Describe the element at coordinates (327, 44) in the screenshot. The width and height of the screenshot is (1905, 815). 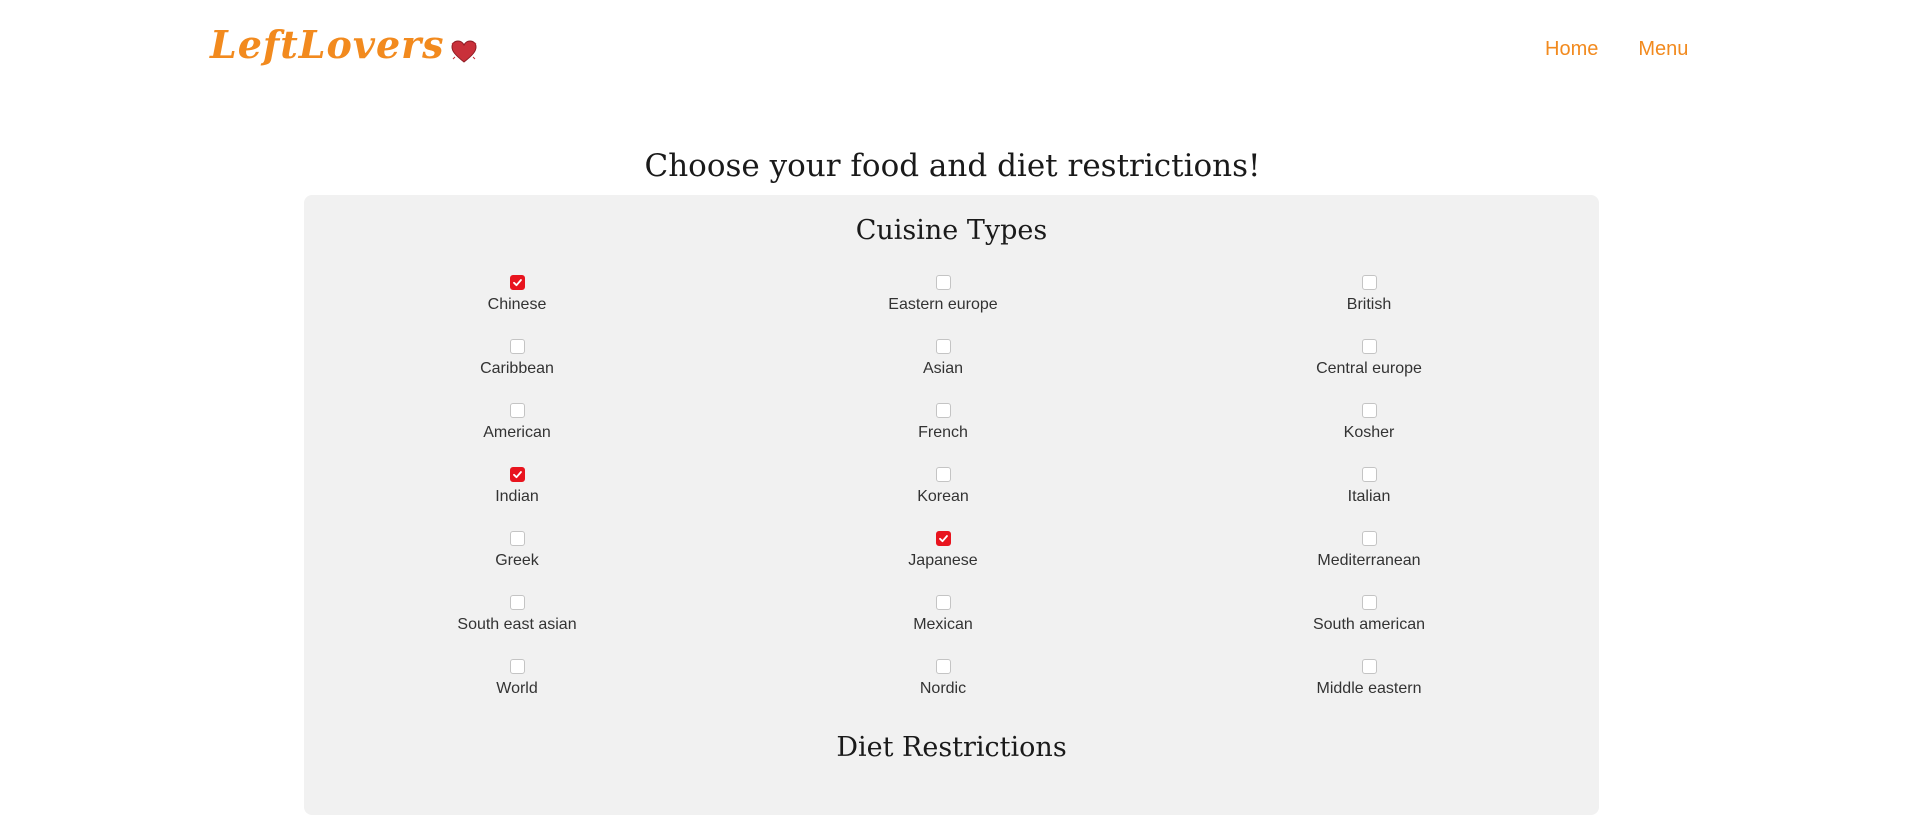
I see `logo-text: LeftLovers` at that location.